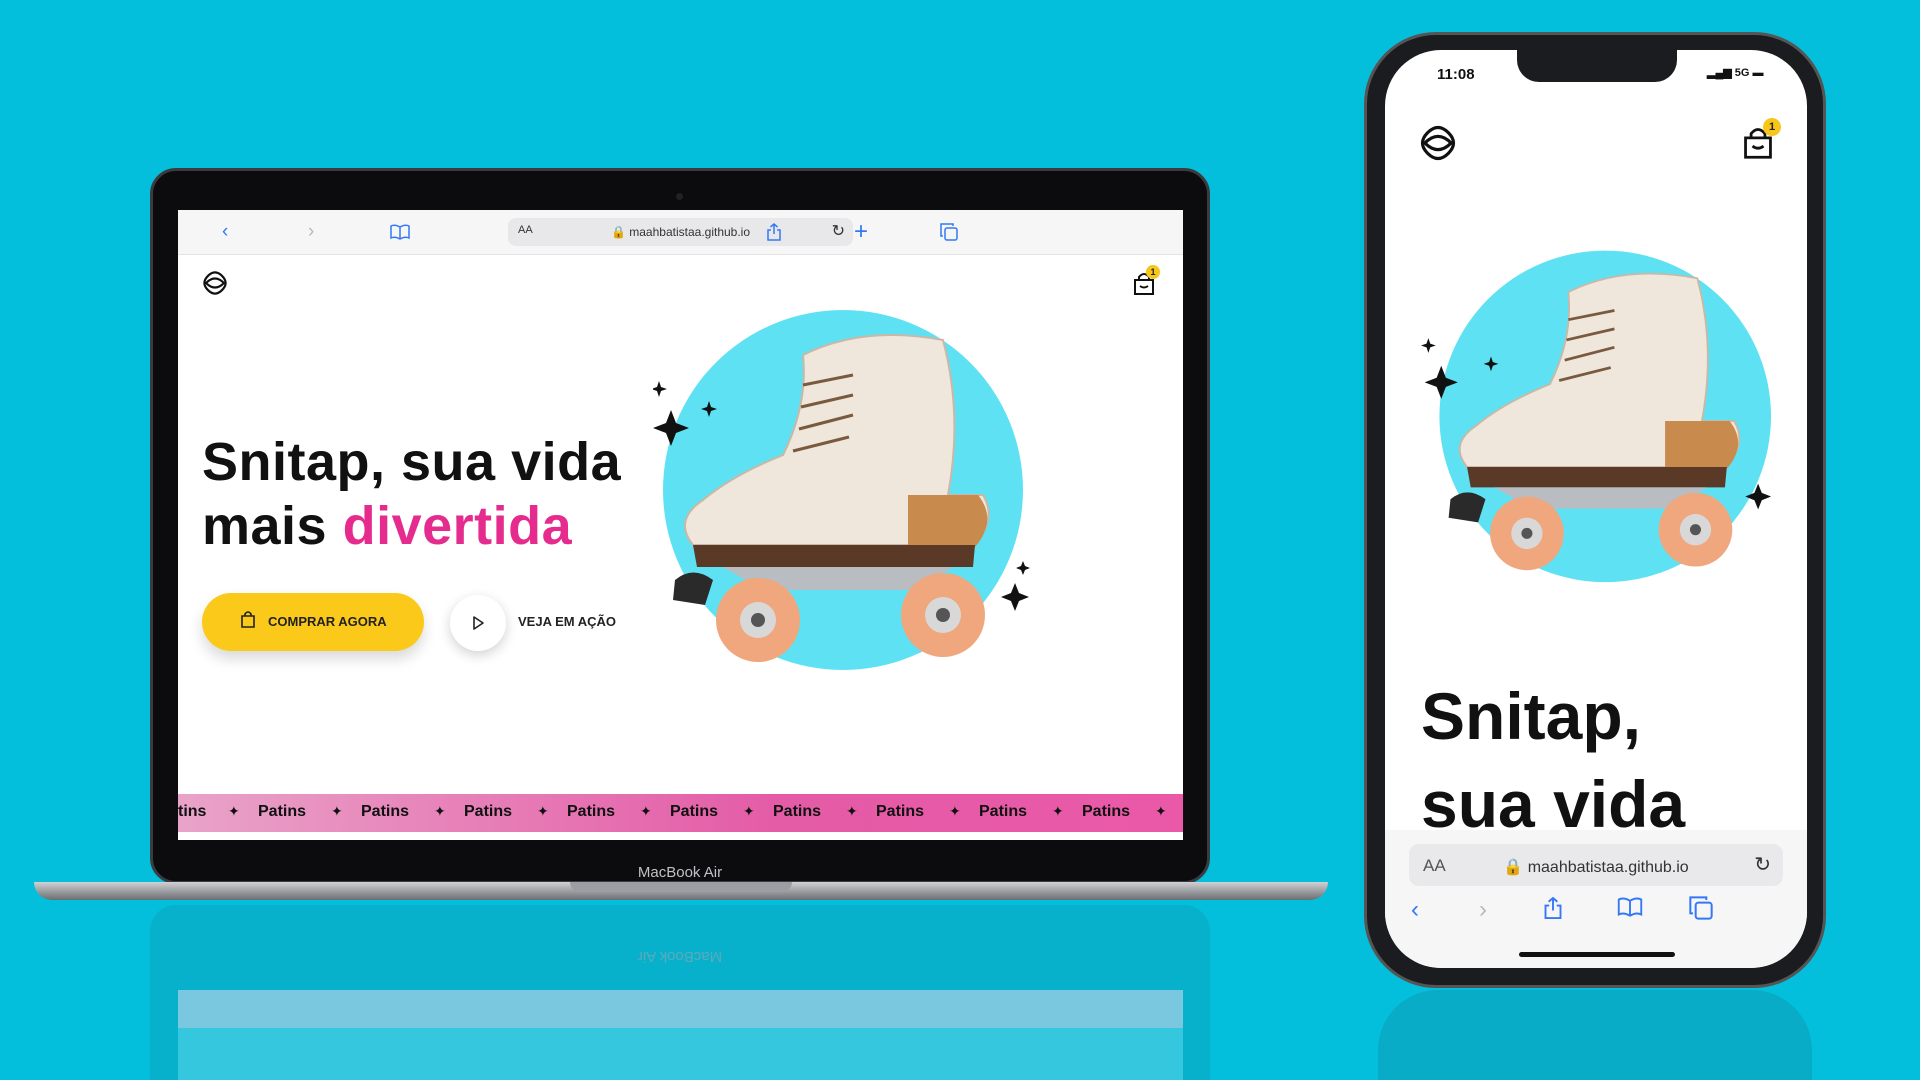  Describe the element at coordinates (680, 1009) in the screenshot. I see `laptop-reflection-marquee` at that location.